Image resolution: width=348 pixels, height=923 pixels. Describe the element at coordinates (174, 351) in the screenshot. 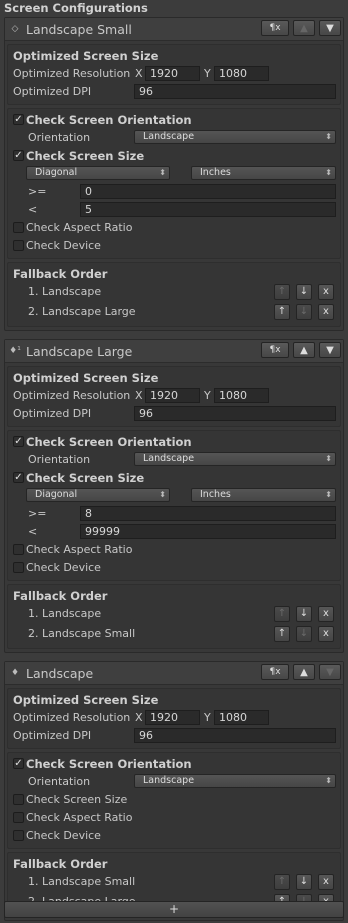

I see `config-header: ♦¹ Landscape Large ¶x ▲ ▼` at that location.